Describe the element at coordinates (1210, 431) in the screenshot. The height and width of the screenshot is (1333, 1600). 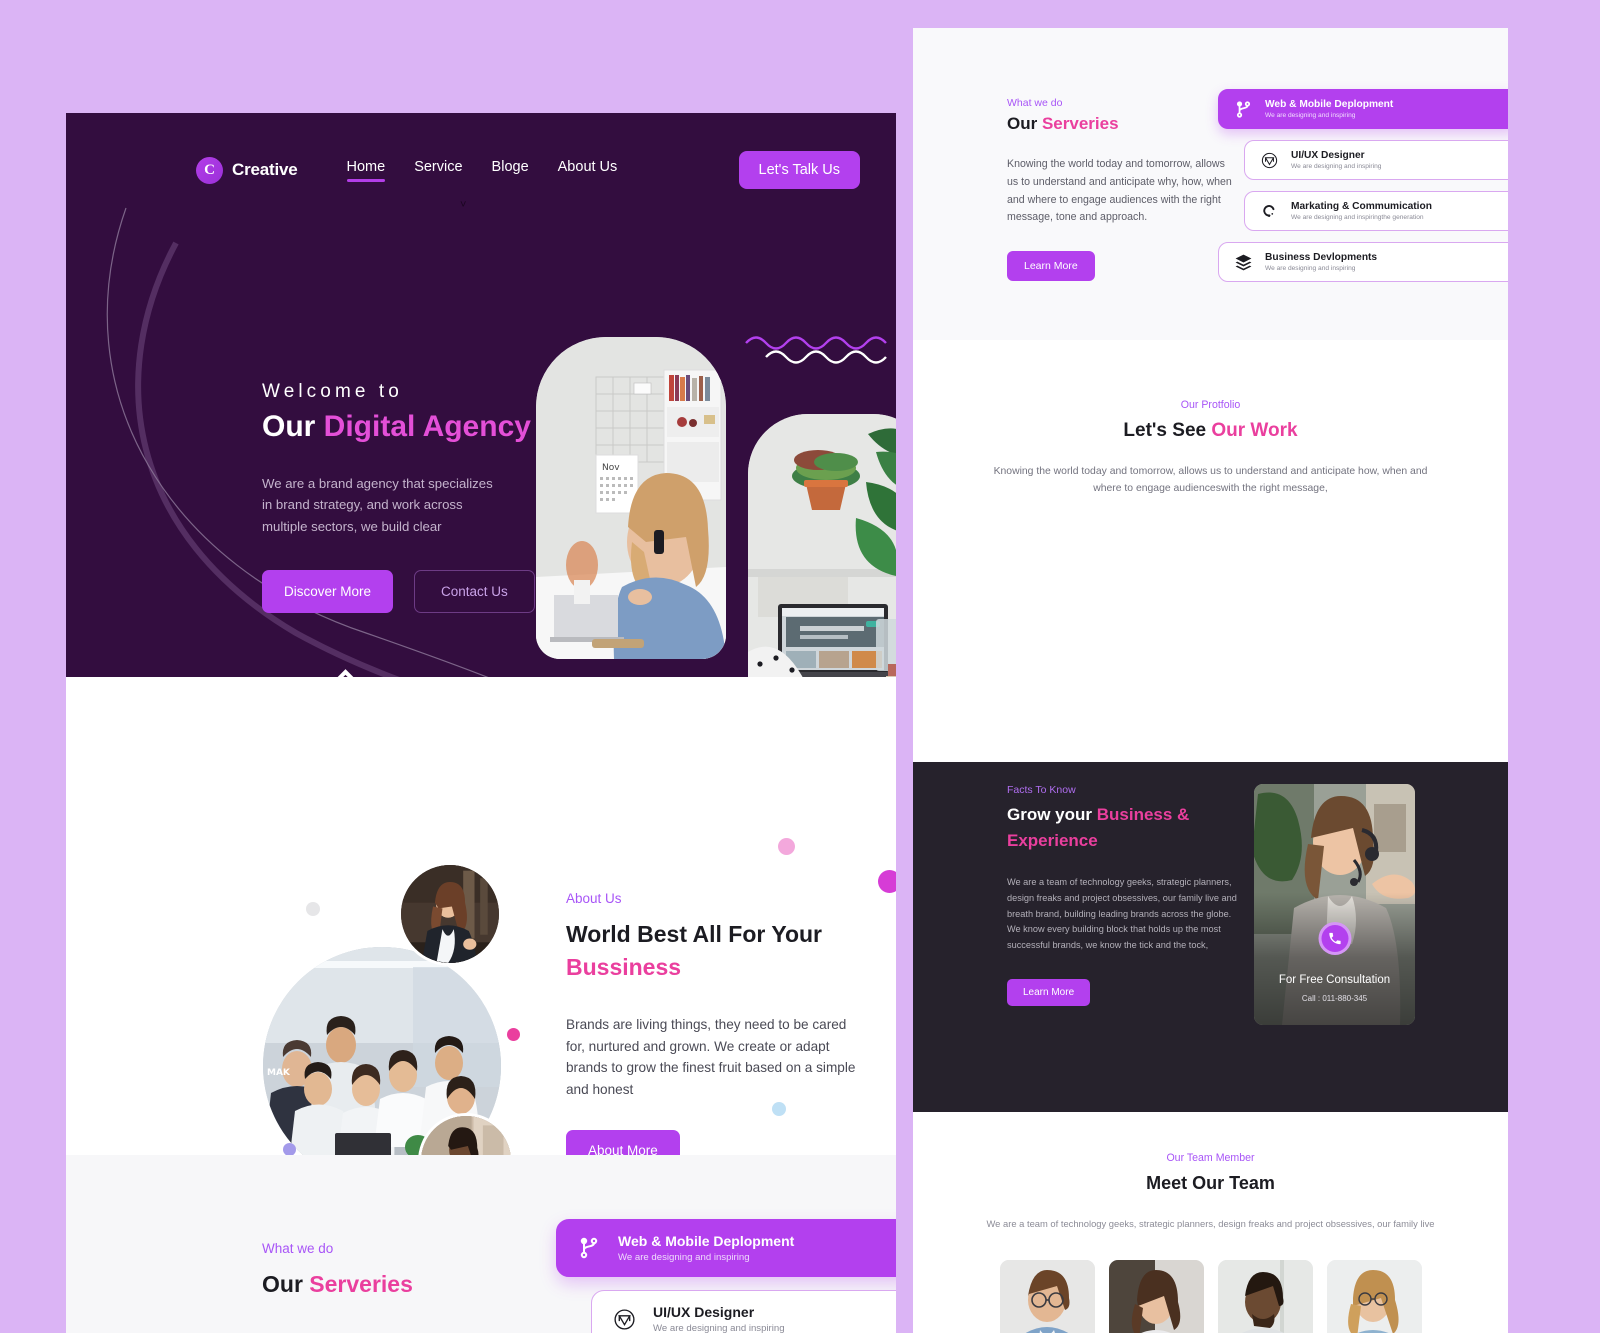
I see `portfolio-title: Let's See Our Work` at that location.